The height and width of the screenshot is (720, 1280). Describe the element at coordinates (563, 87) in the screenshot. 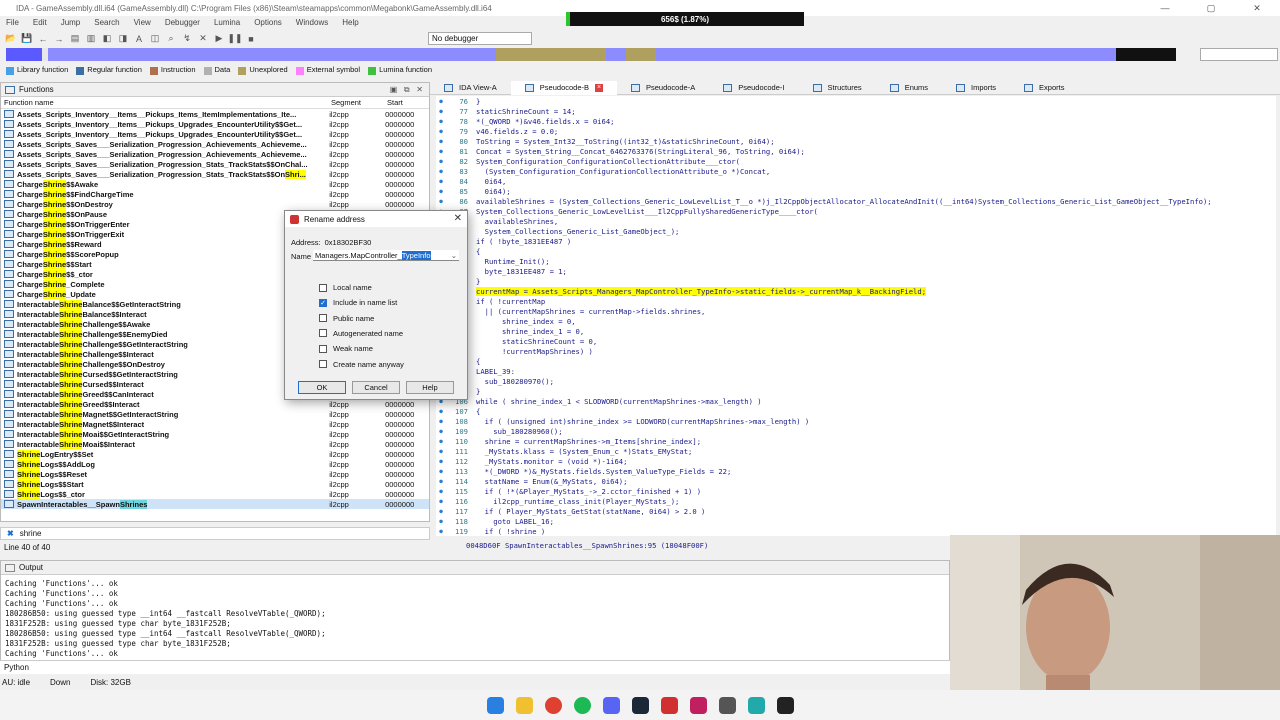

I see `tab-pseudocode-b: Pseudocode-B ×` at that location.